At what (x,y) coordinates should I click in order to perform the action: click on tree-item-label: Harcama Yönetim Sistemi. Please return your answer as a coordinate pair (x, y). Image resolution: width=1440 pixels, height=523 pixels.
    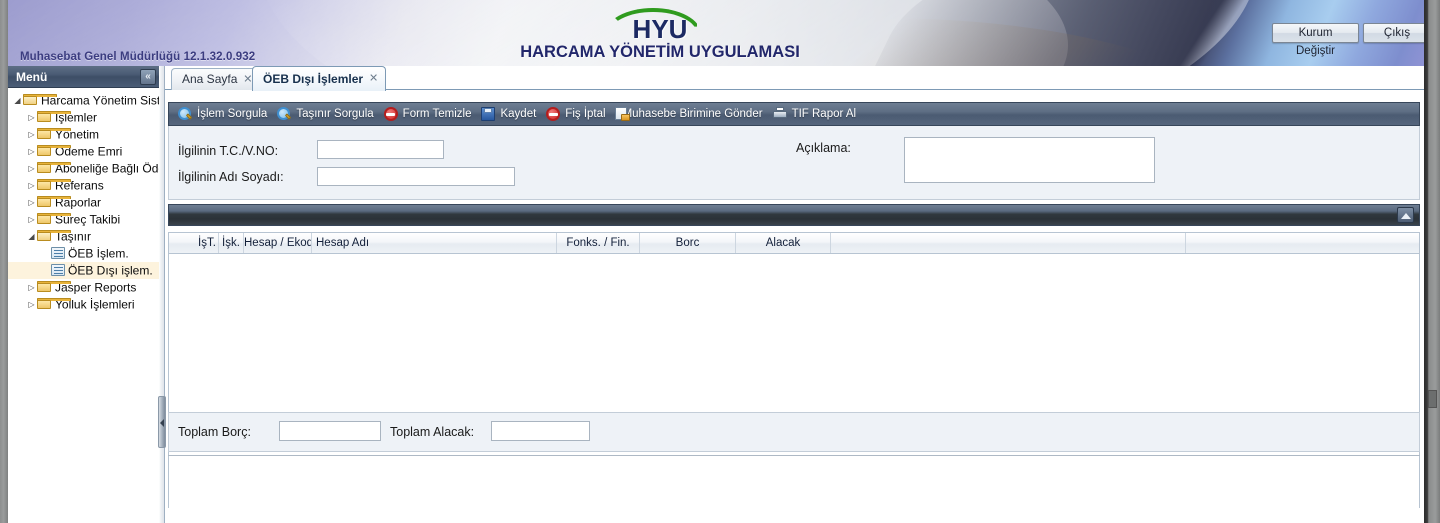
    Looking at the image, I should click on (100, 100).